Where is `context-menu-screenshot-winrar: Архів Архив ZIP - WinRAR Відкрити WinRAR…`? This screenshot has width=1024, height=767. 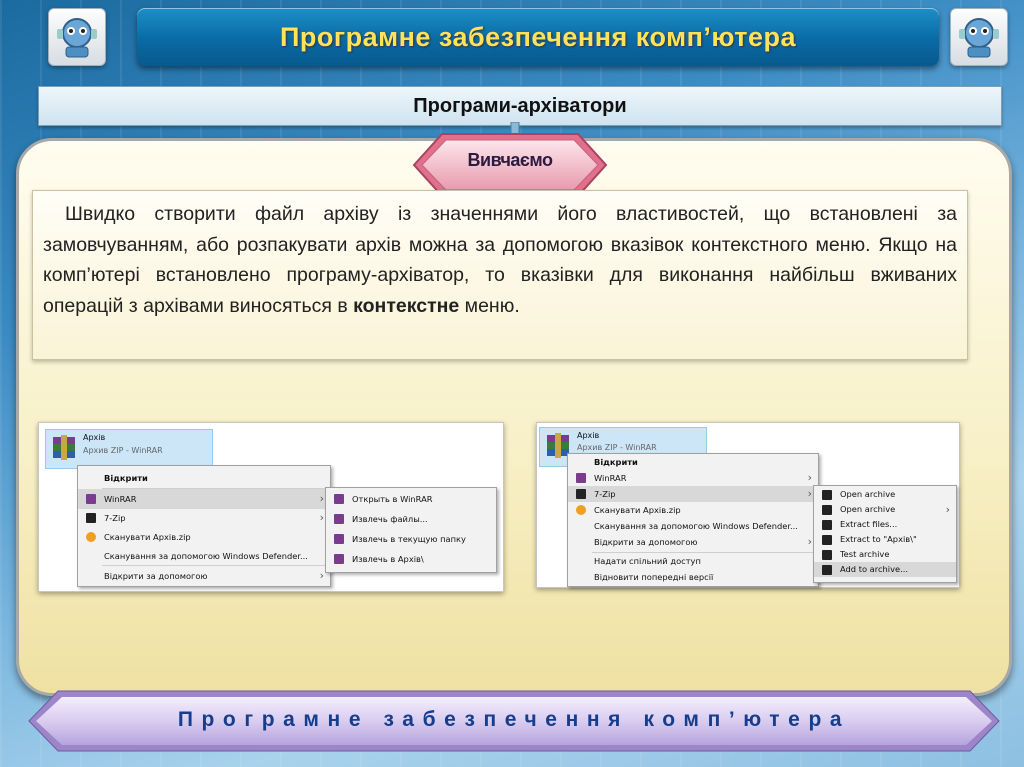 context-menu-screenshot-winrar: Архів Архив ZIP - WinRAR Відкрити WinRAR… is located at coordinates (271, 507).